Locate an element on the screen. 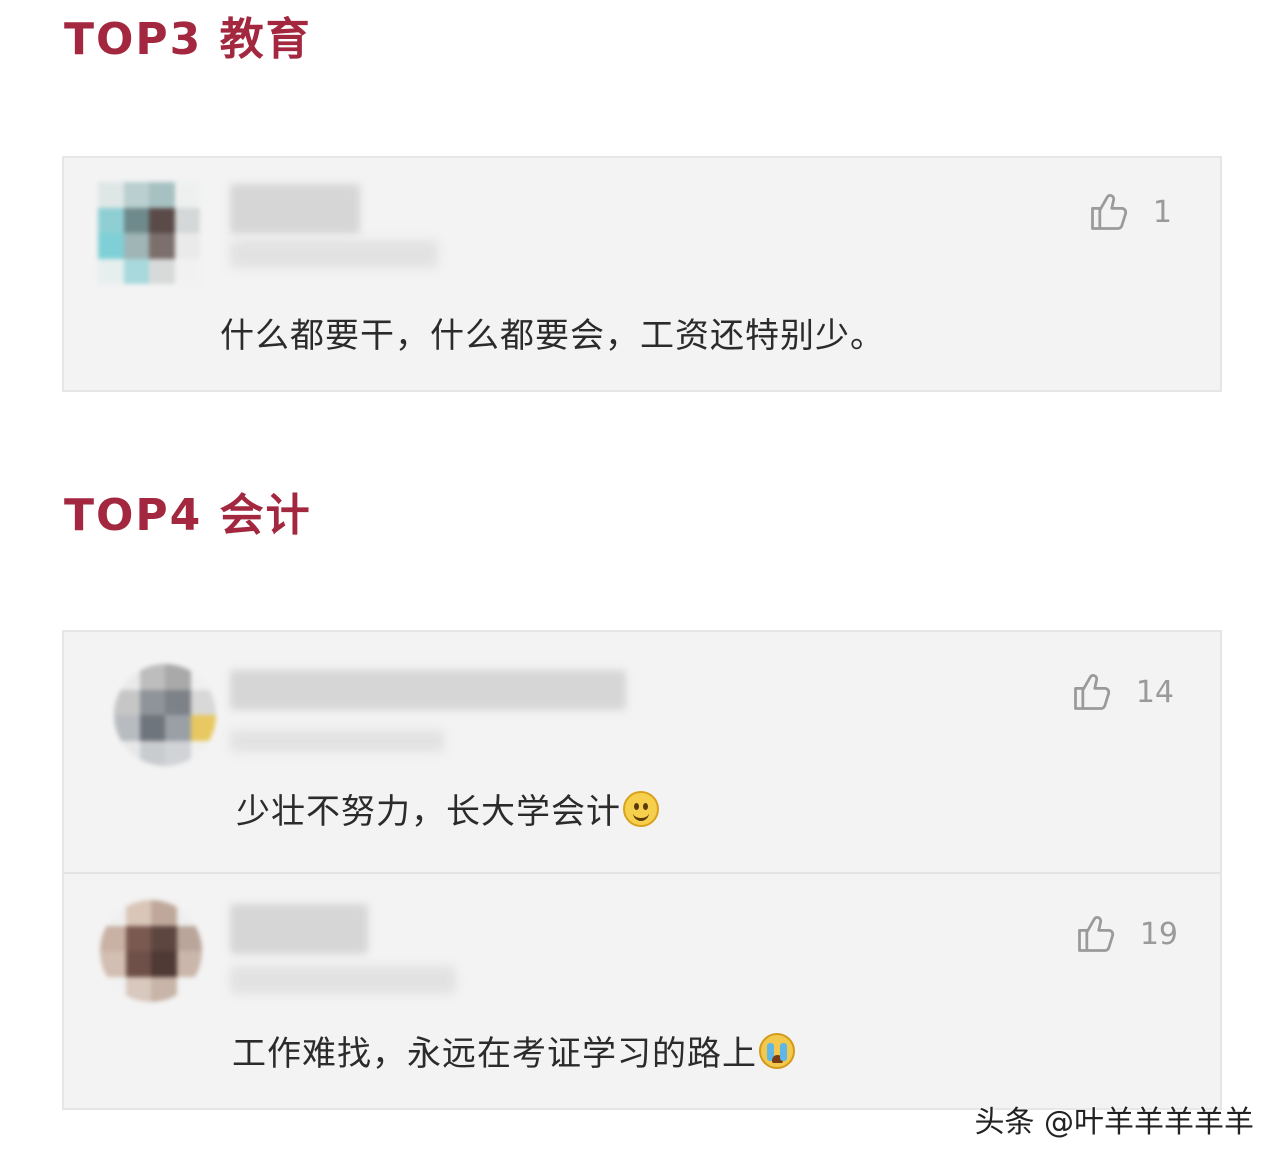 The image size is (1284, 1169). like-button: 1 is located at coordinates (1129, 212).